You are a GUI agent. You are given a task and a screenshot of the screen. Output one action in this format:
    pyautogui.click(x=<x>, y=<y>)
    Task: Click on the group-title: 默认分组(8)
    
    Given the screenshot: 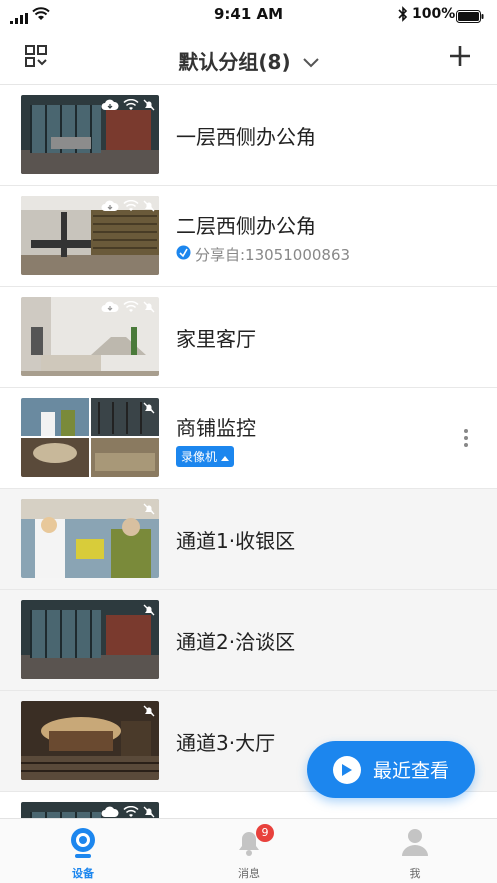 What is the action you would take?
    pyautogui.click(x=234, y=62)
    